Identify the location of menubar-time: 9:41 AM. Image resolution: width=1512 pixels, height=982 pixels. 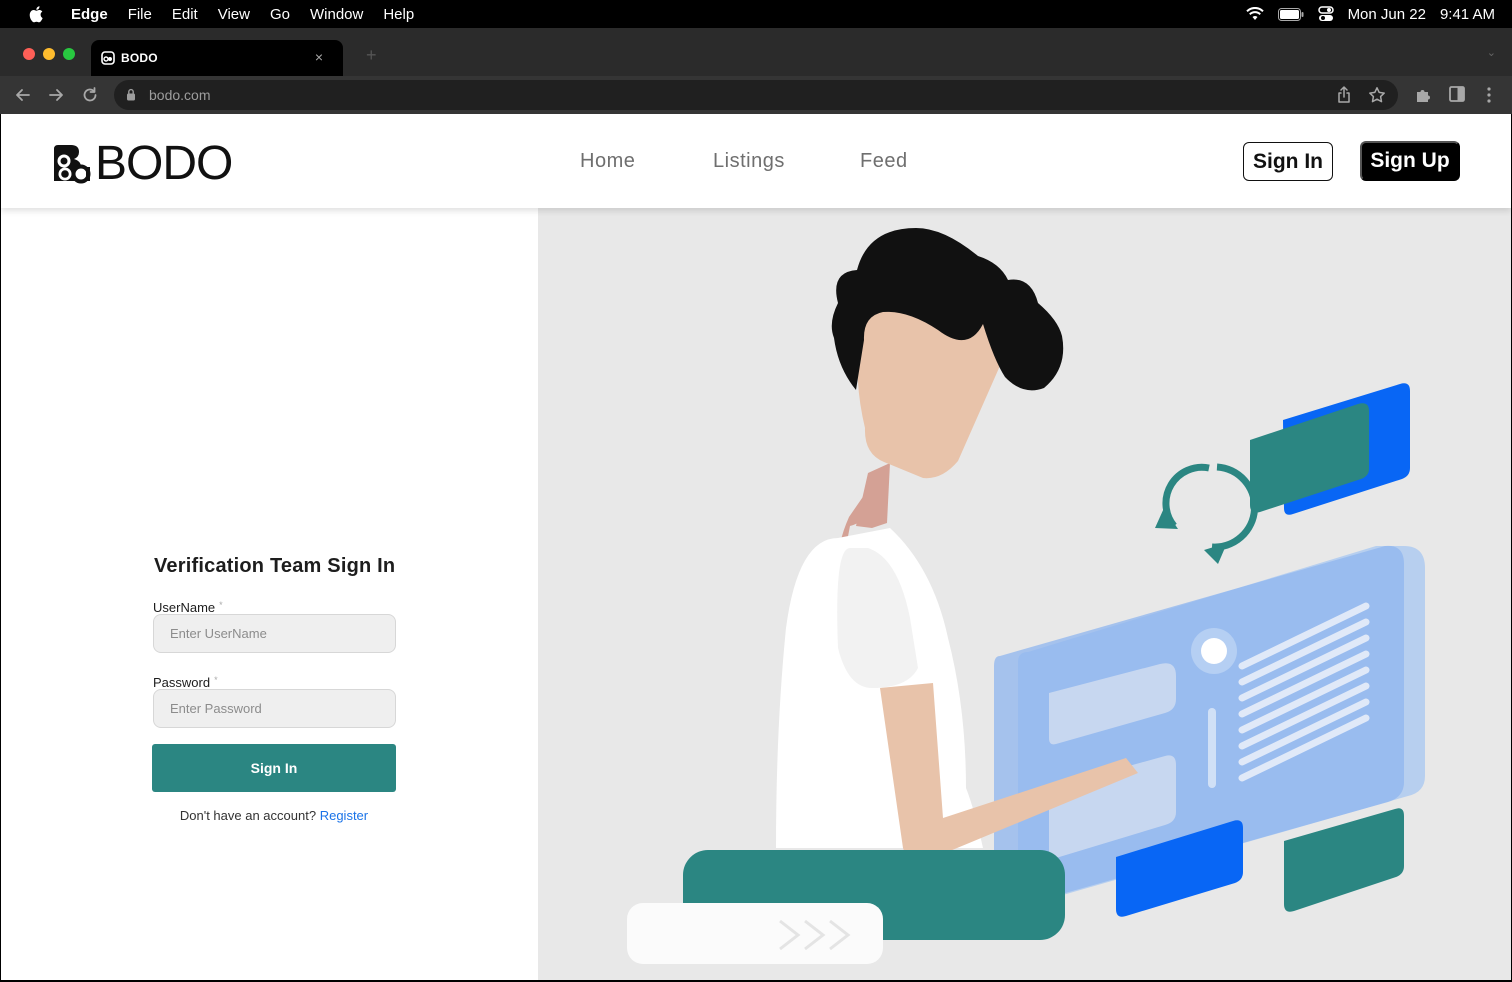
(1467, 14).